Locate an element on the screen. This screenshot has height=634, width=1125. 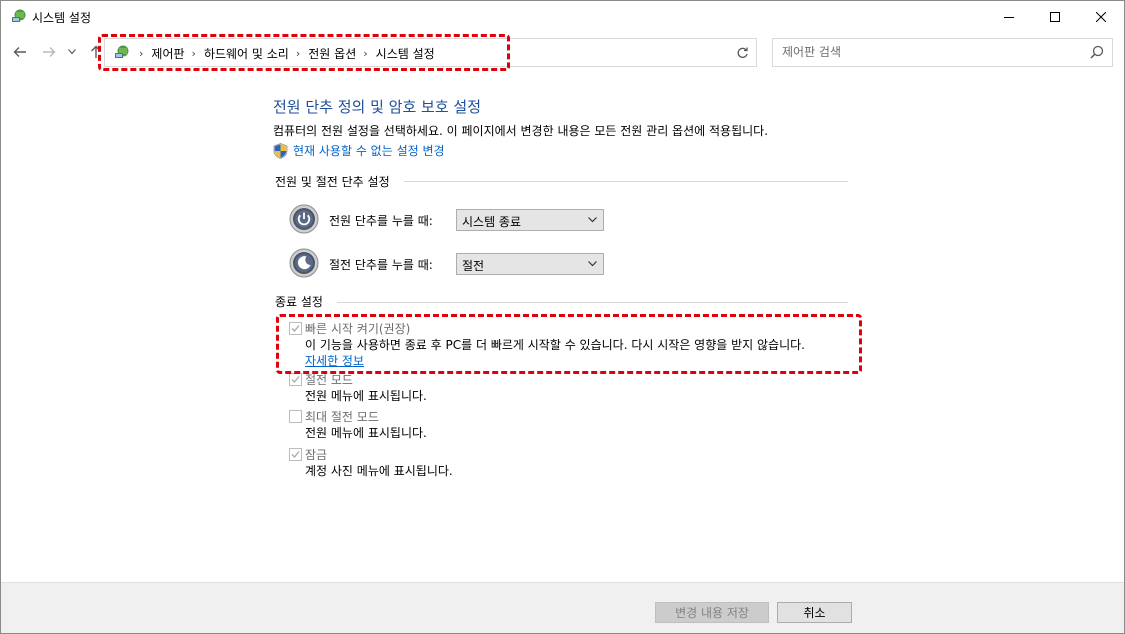
maximize-button is located at coordinates (1055, 16).